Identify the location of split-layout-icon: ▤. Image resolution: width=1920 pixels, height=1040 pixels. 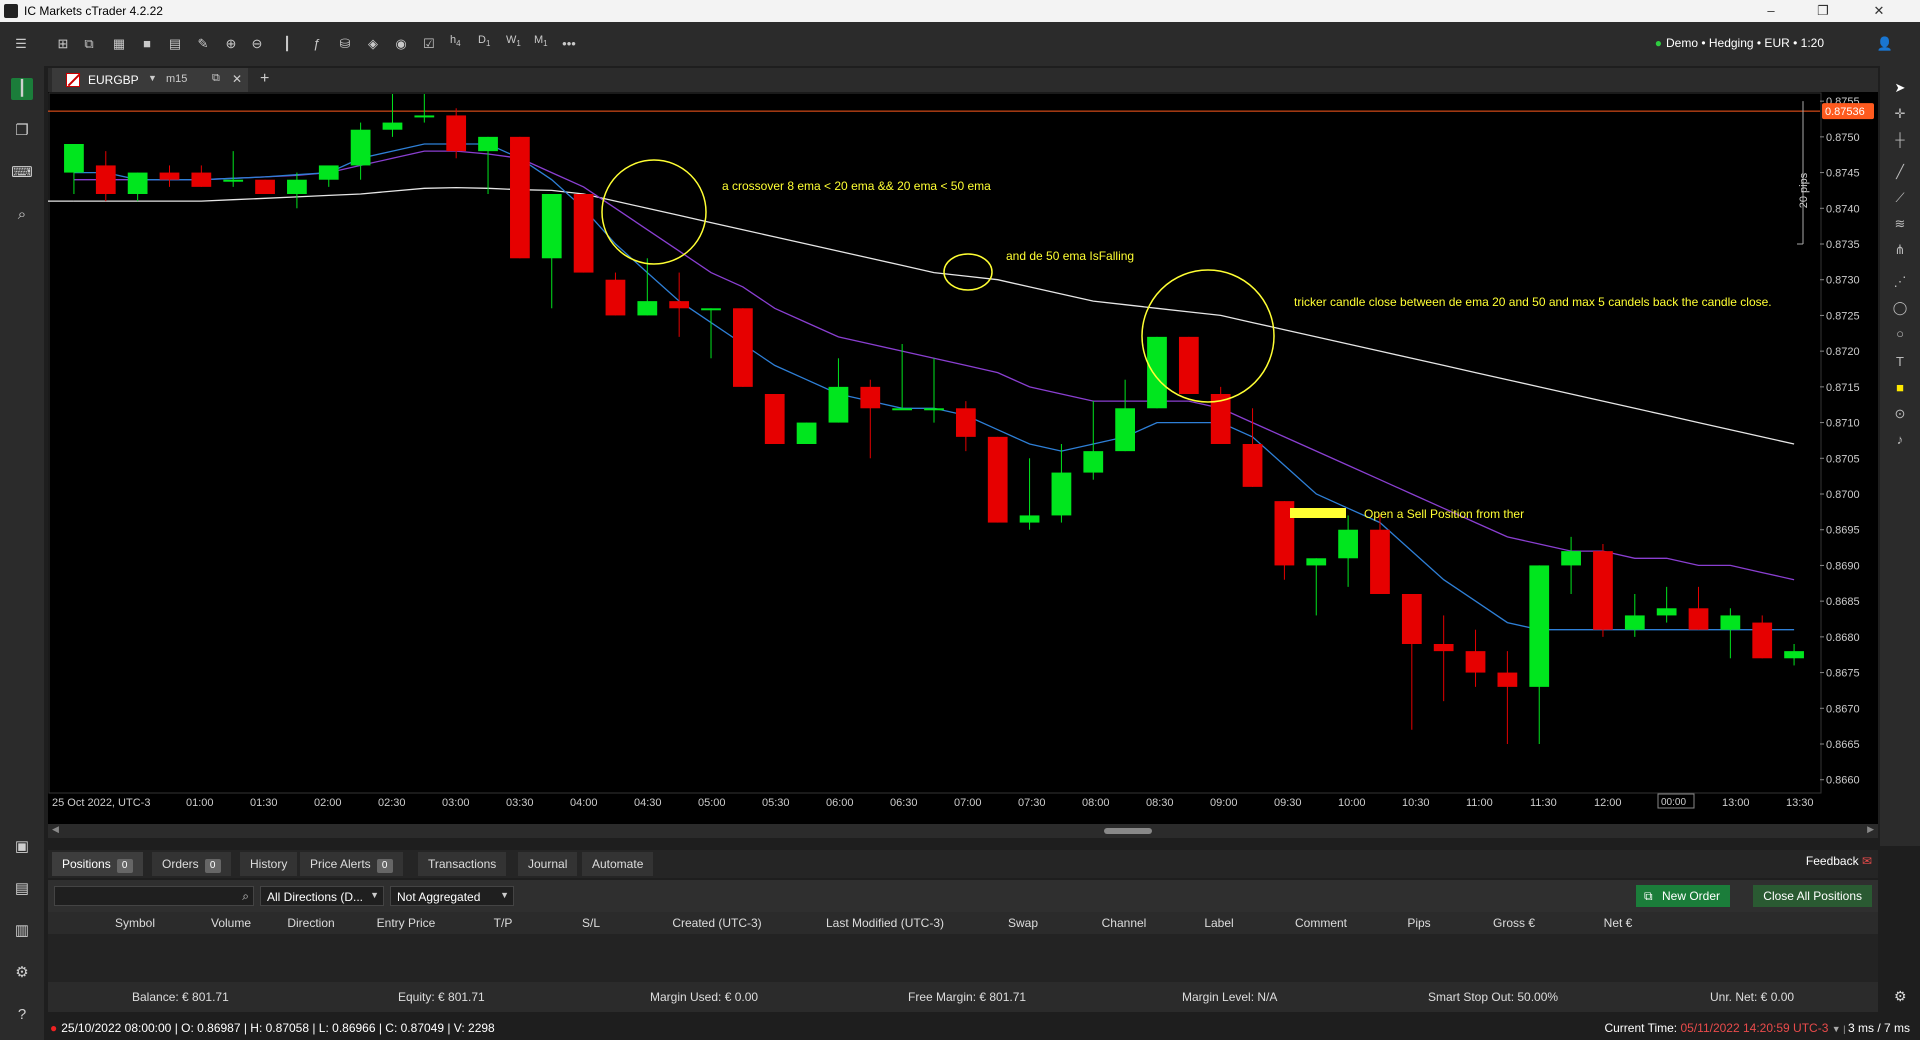
(175, 44).